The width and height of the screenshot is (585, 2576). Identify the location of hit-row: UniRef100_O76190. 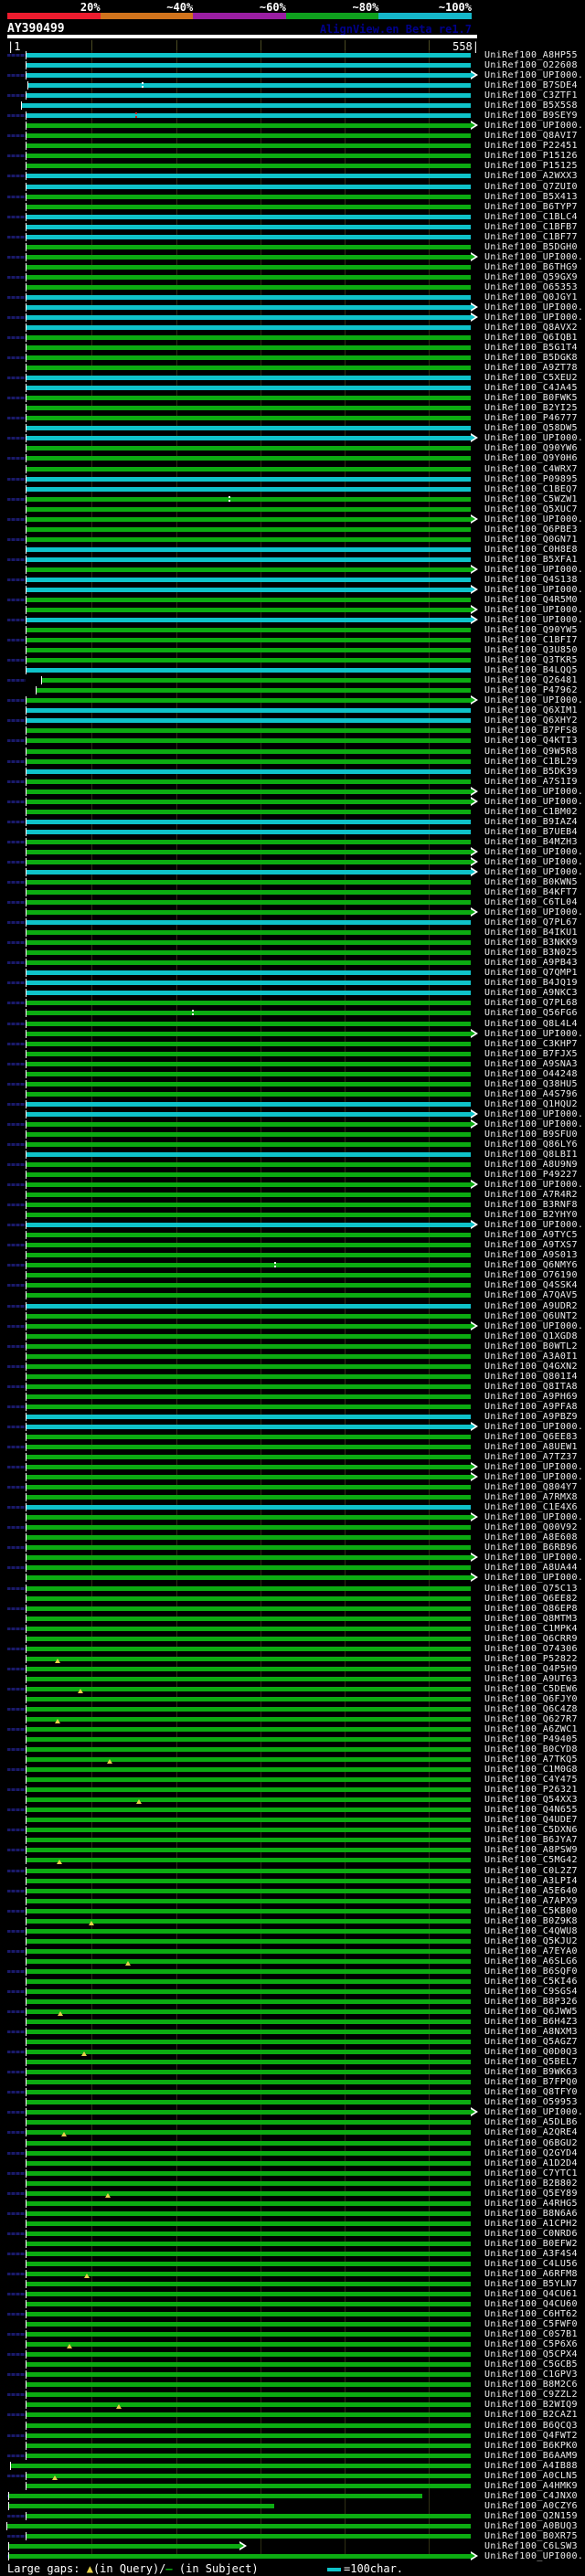
(293, 1275).